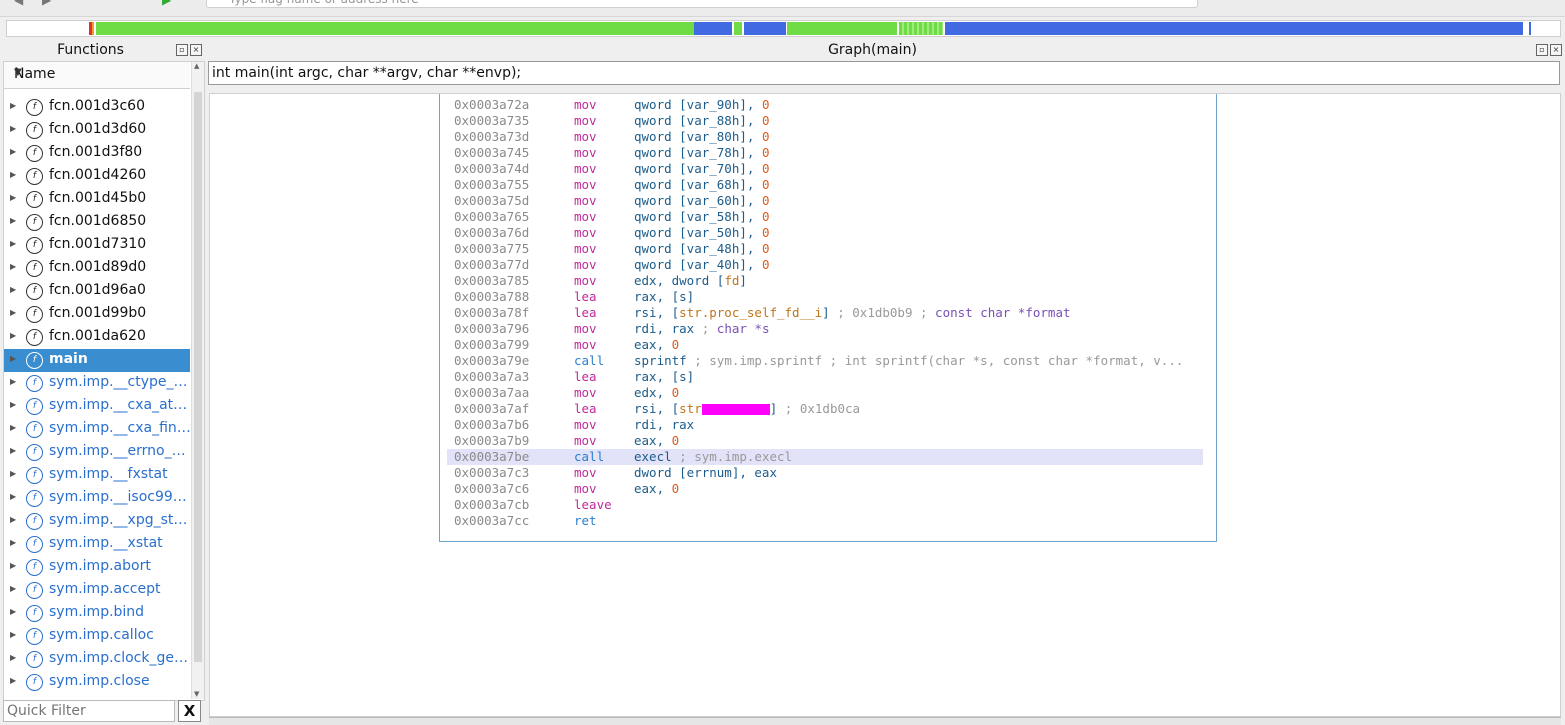 The image size is (1565, 725). Describe the element at coordinates (97, 567) in the screenshot. I see `function-list-item: ▶ f sym.imp.abort` at that location.